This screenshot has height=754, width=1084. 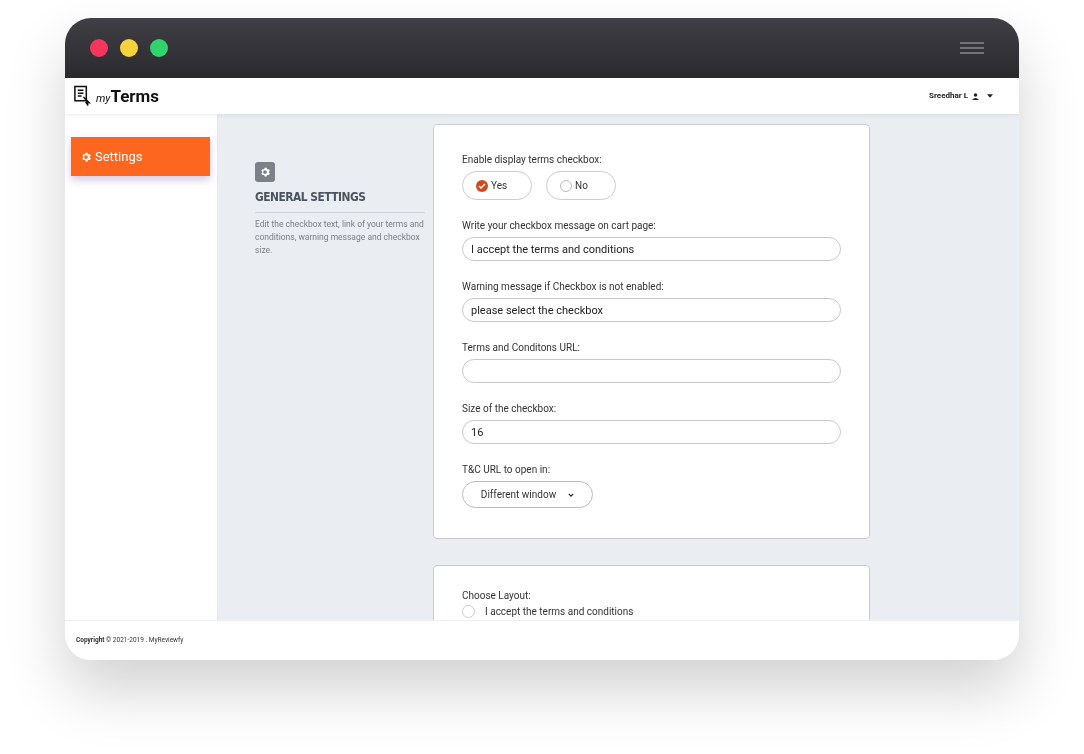 I want to click on input-field: I accept the terms and conditions, so click(x=651, y=249).